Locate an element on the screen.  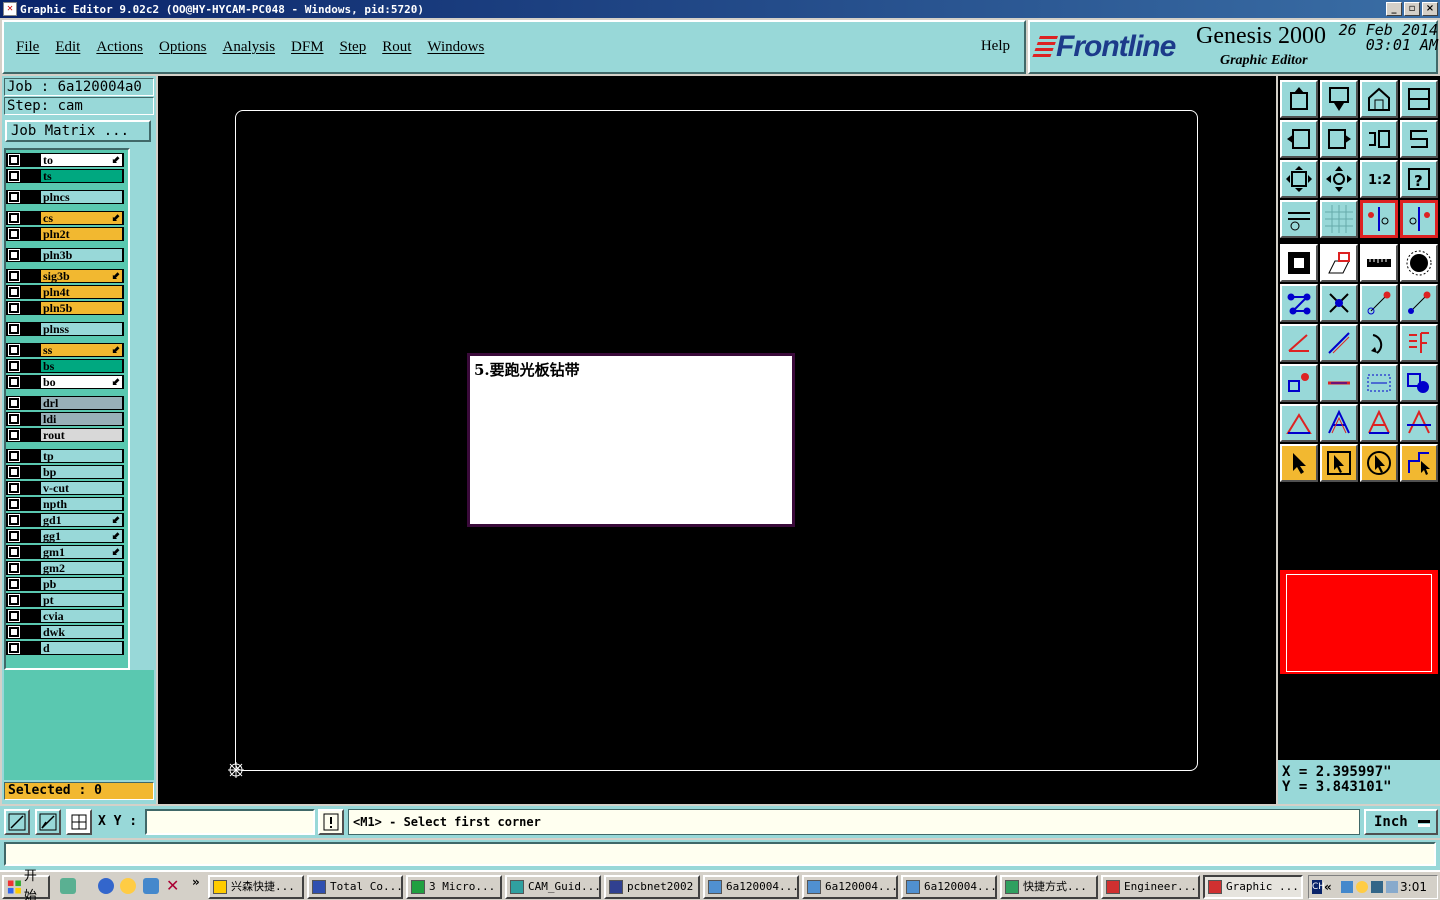
left-arrow-icon is located at coordinates (1299, 139).